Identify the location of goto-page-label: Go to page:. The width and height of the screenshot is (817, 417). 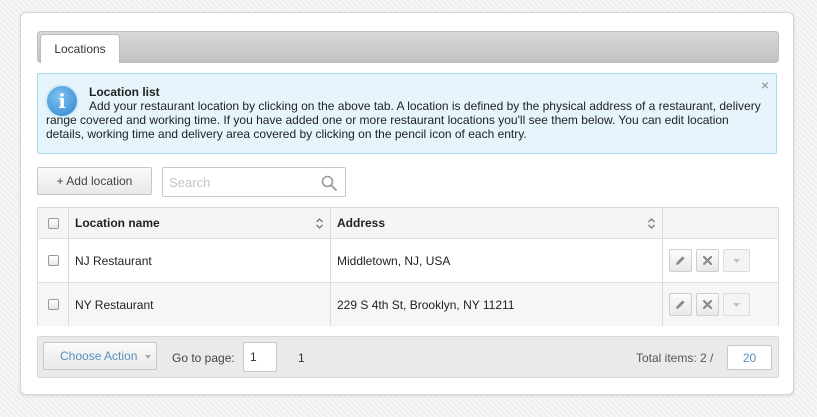
(203, 358).